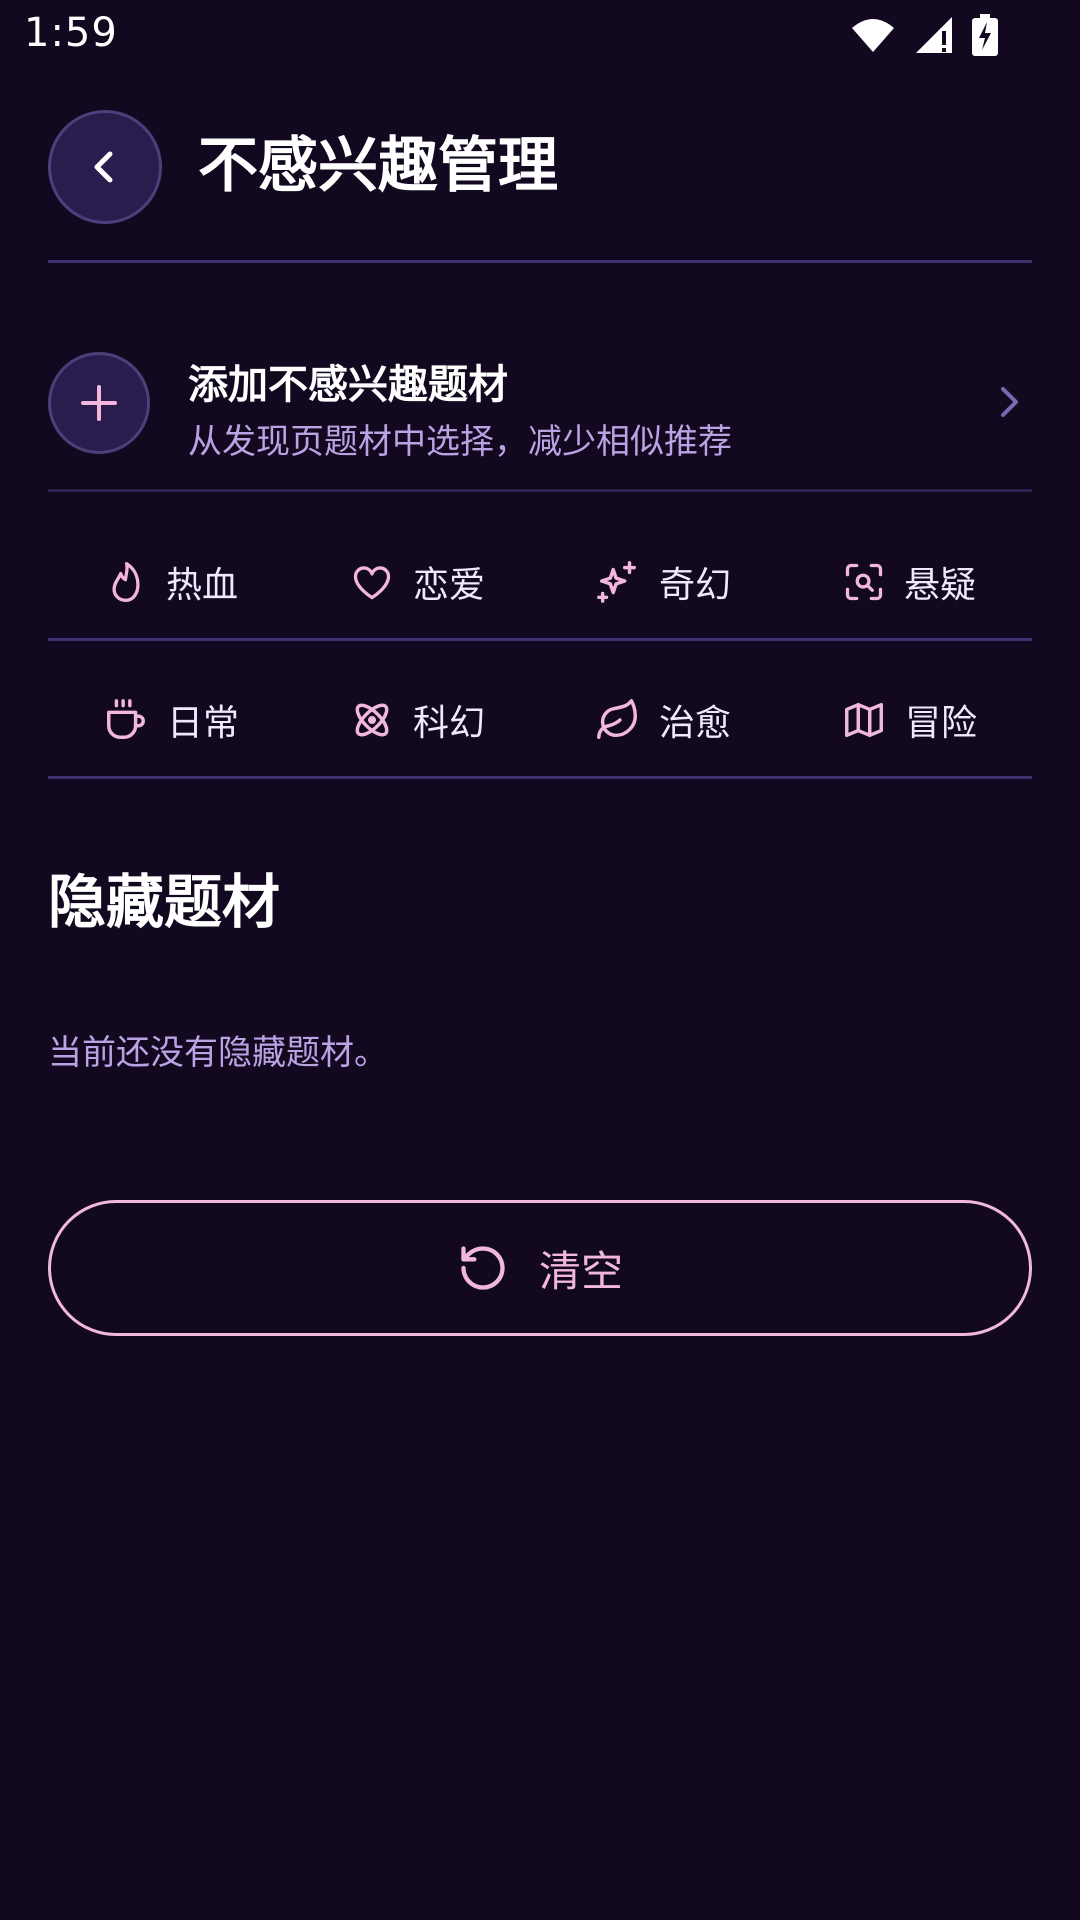 This screenshot has width=1080, height=1920. I want to click on genre-chip-maoxian: 冒险, so click(909, 720).